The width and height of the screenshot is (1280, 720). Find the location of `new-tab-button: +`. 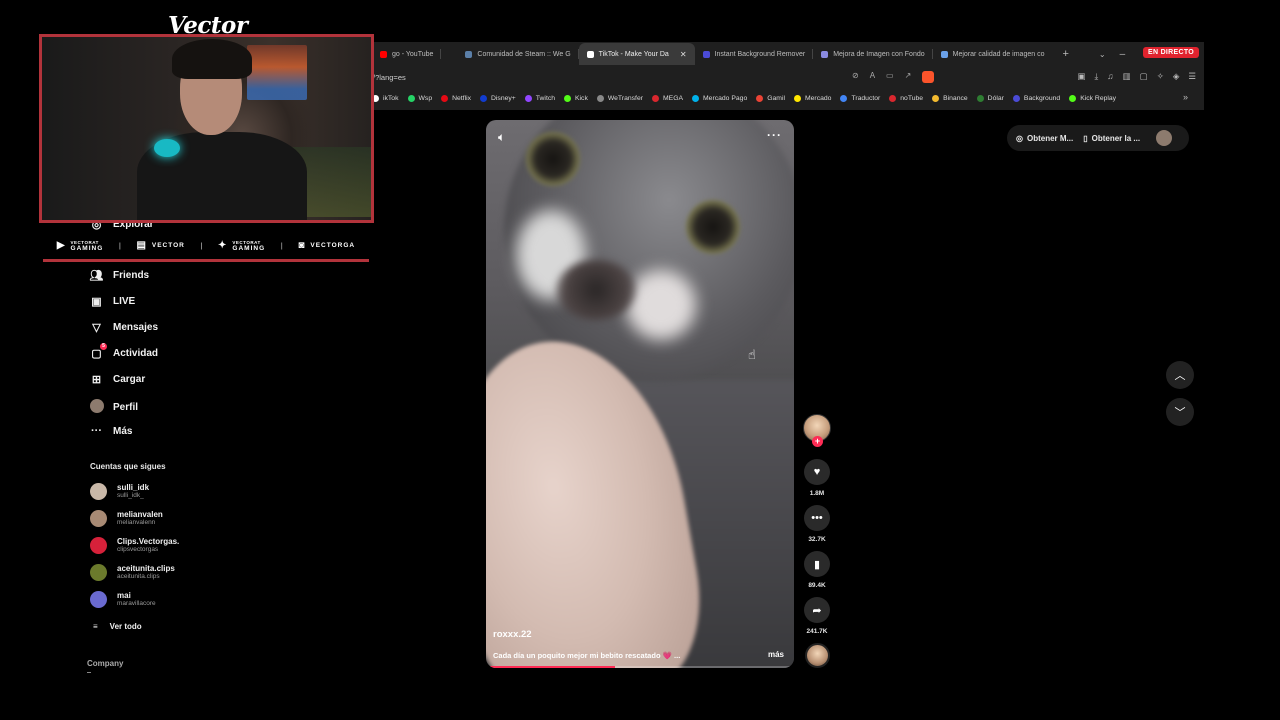

new-tab-button: + is located at coordinates (1065, 54).